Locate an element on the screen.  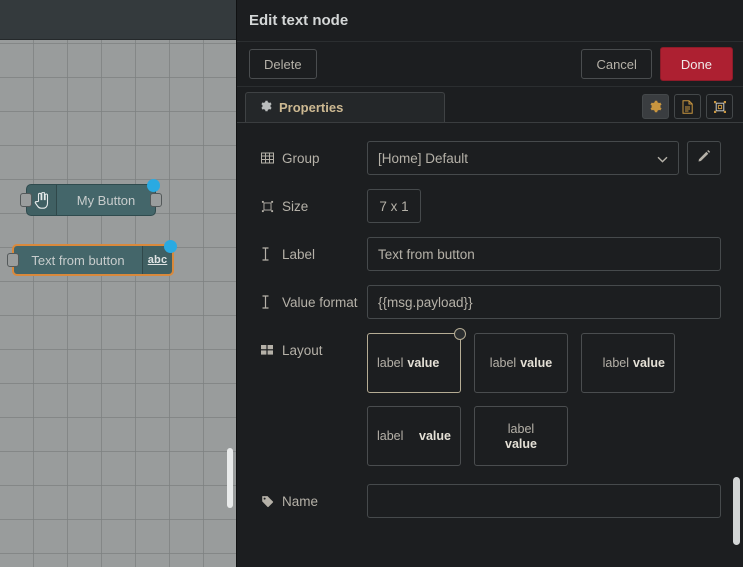
tag-icon is located at coordinates (268, 501).